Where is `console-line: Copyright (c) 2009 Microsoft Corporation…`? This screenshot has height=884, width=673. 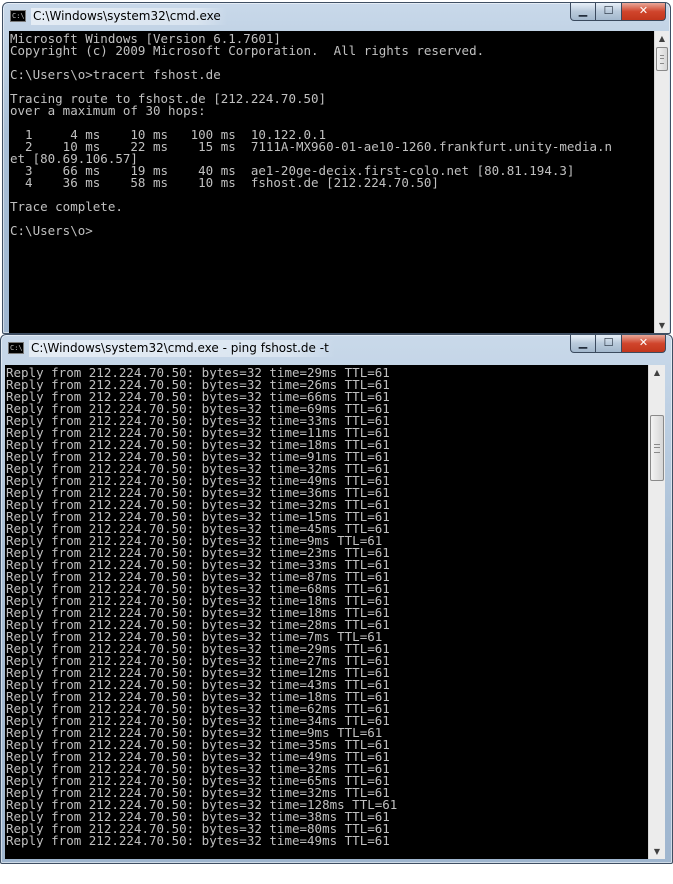
console-line: Copyright (c) 2009 Microsoft Corporation… is located at coordinates (247, 50).